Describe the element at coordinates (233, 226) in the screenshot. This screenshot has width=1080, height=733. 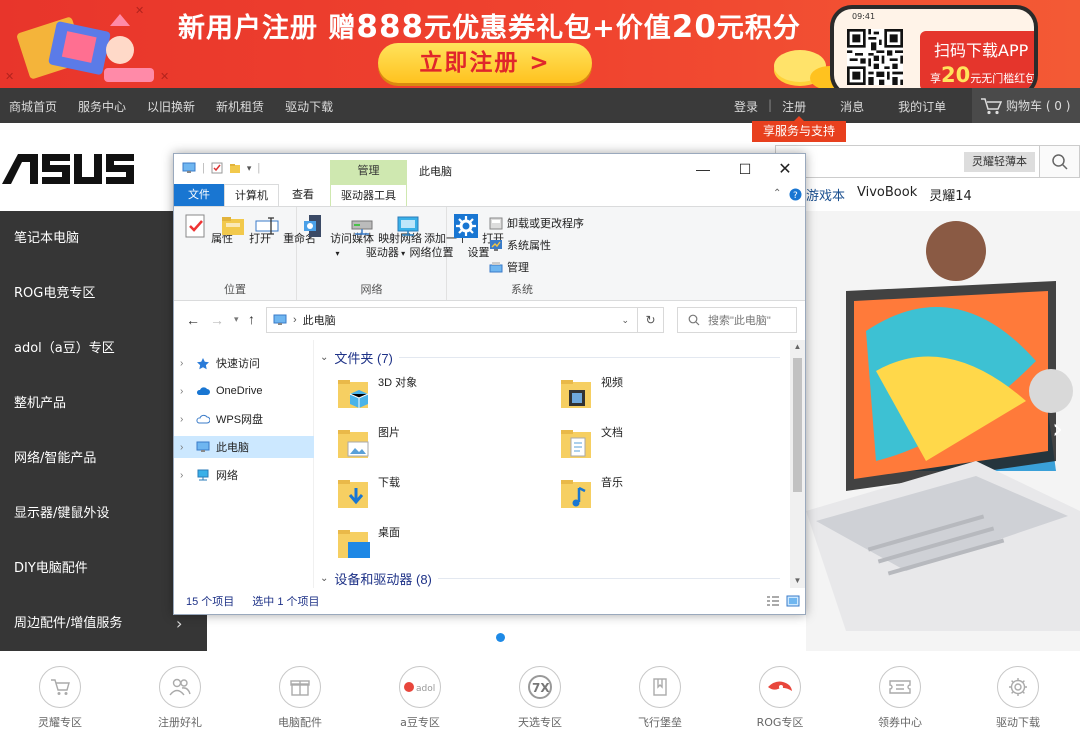
I see `open-folder-icon` at that location.